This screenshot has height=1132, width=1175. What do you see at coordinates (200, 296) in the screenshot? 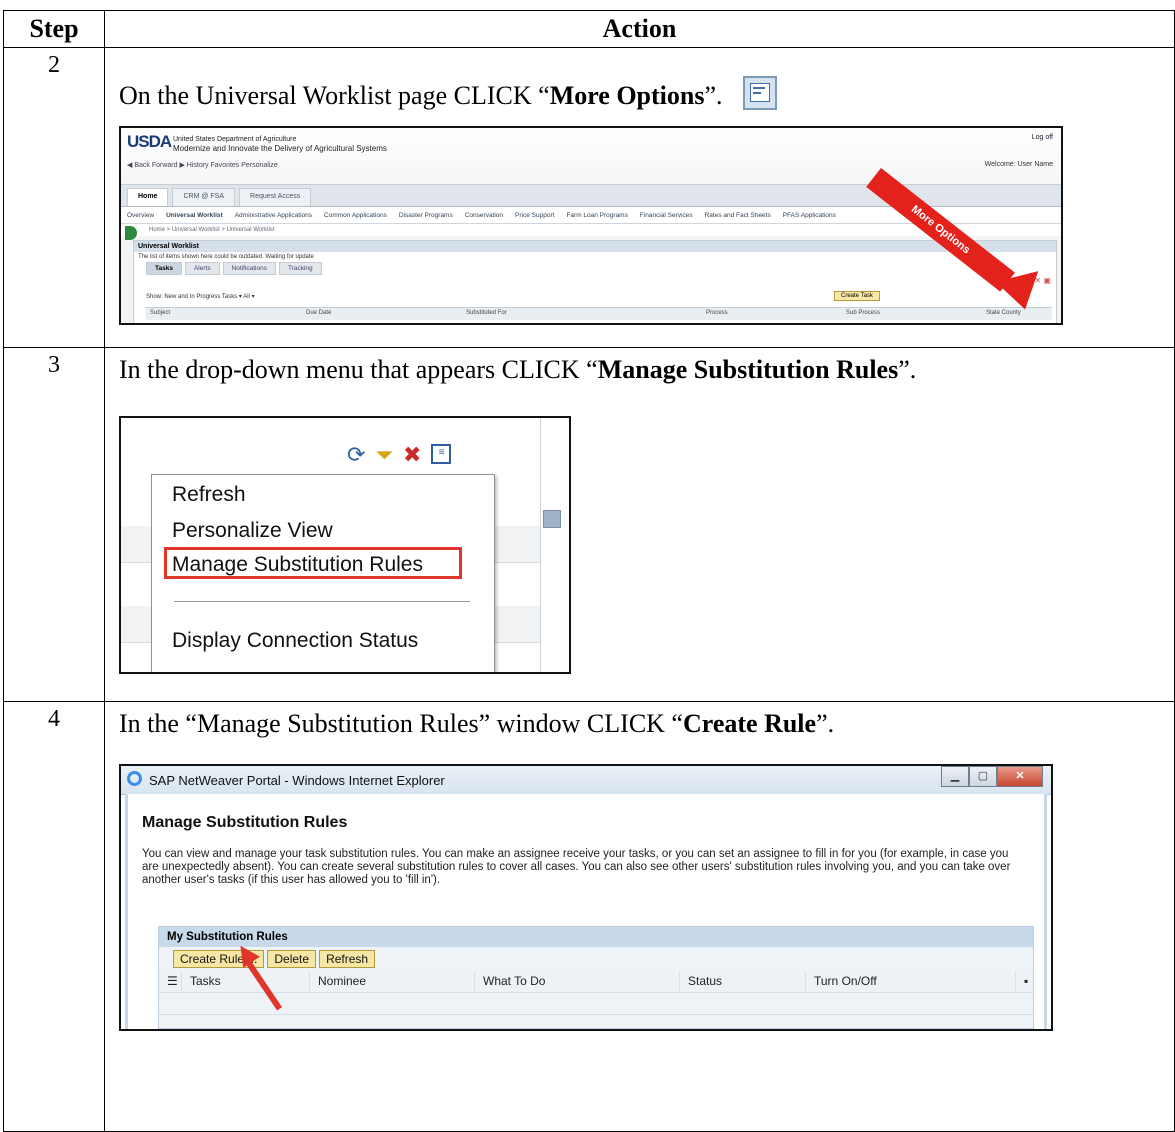
I see `show-filter: Show: New and In Progress Tasks ▾ All ▾` at bounding box center [200, 296].